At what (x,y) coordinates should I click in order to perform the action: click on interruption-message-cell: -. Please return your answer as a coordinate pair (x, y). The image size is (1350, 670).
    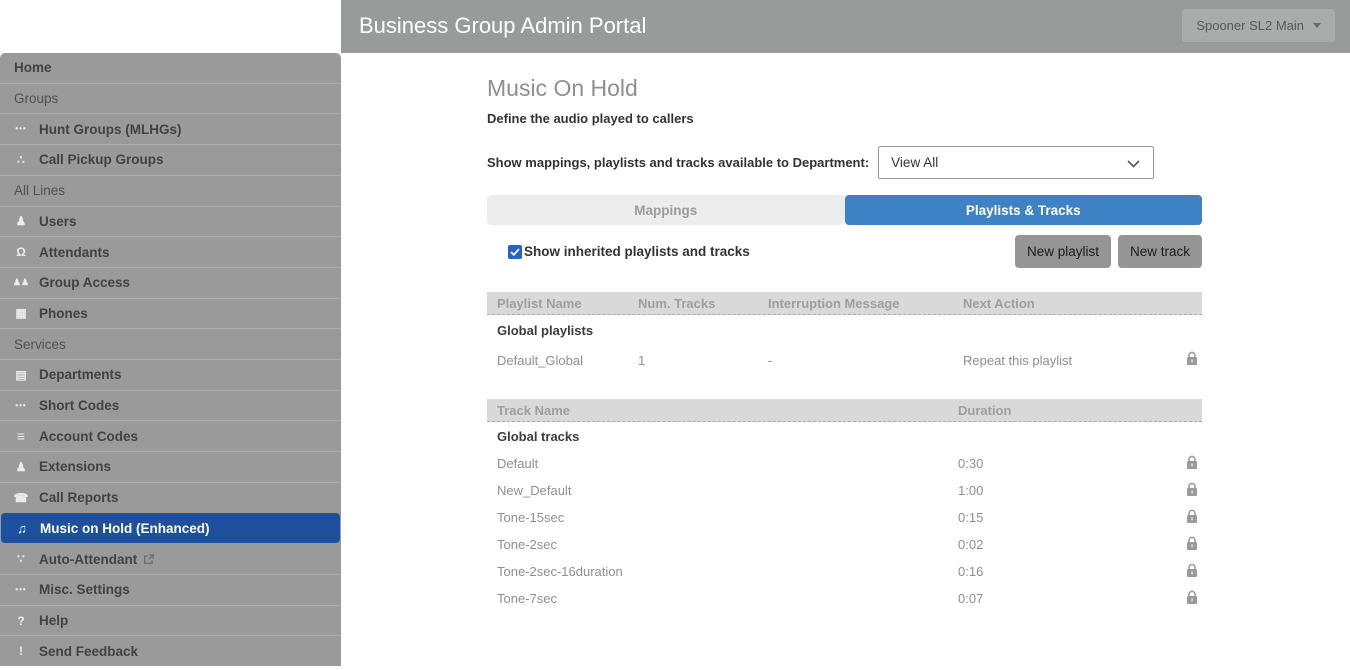
    Looking at the image, I should click on (770, 360).